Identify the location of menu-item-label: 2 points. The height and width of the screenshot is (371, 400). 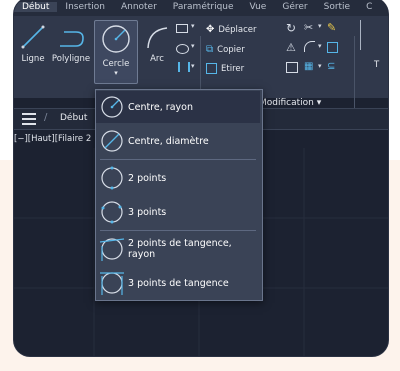
(147, 178).